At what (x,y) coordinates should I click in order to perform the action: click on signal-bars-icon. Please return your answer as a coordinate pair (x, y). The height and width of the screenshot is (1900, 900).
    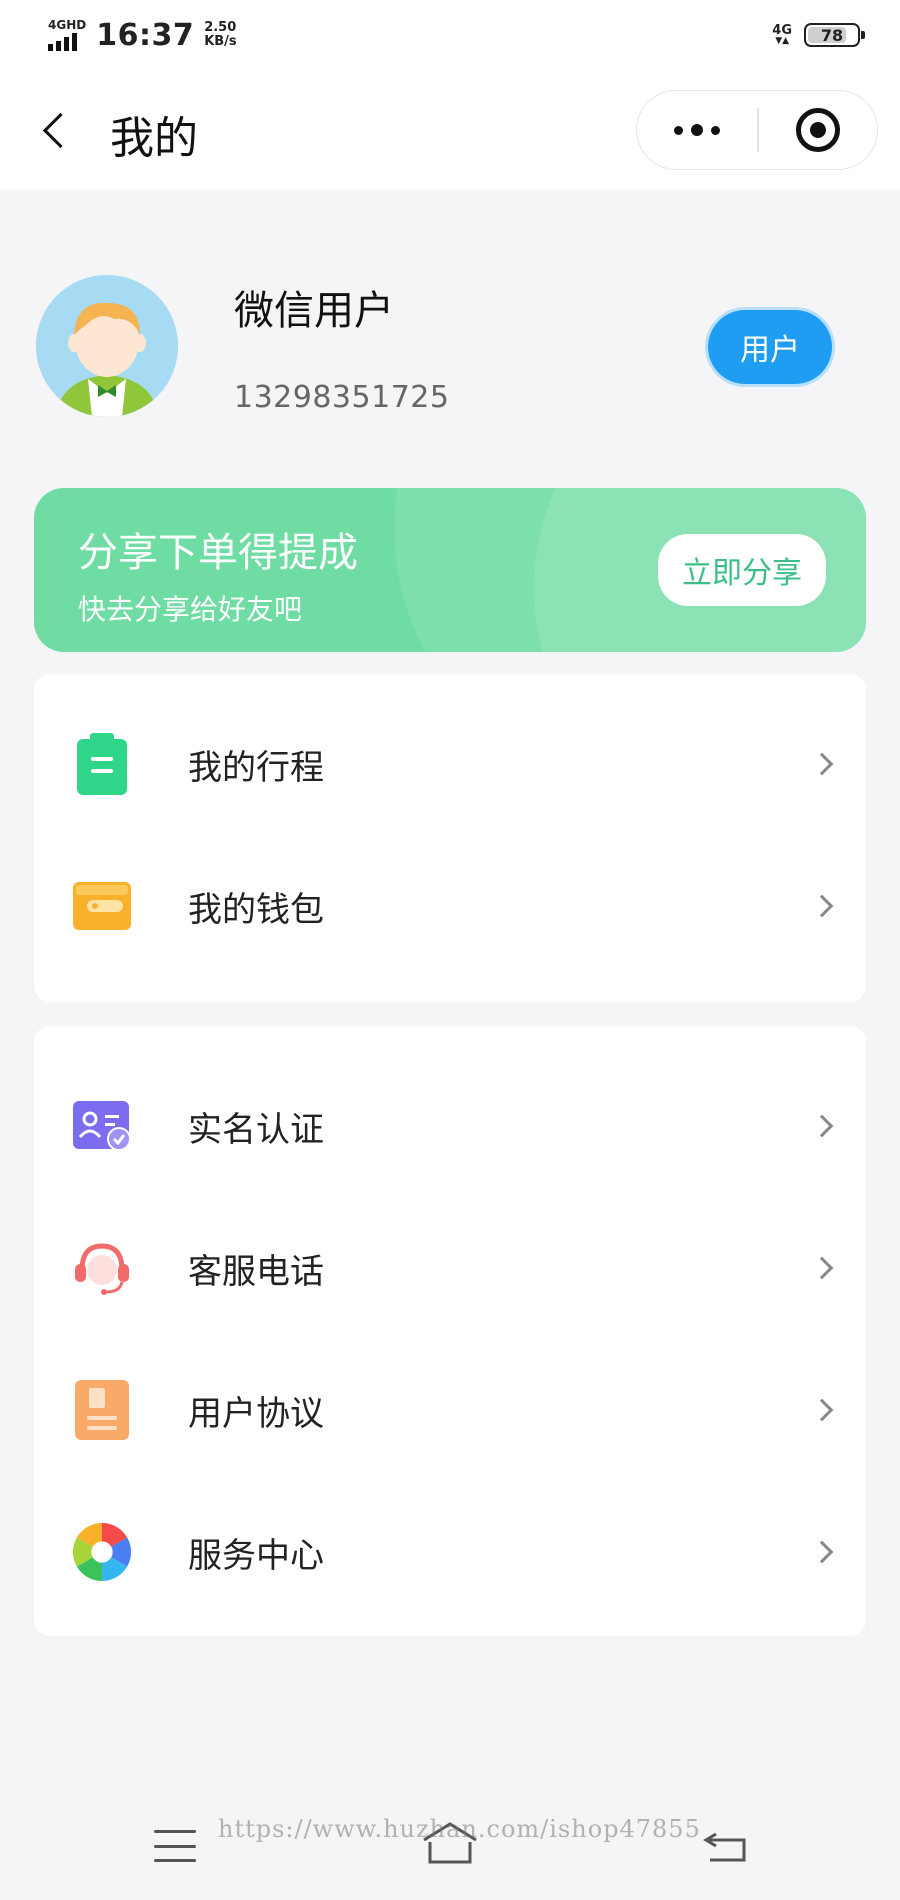
    Looking at the image, I should click on (62, 42).